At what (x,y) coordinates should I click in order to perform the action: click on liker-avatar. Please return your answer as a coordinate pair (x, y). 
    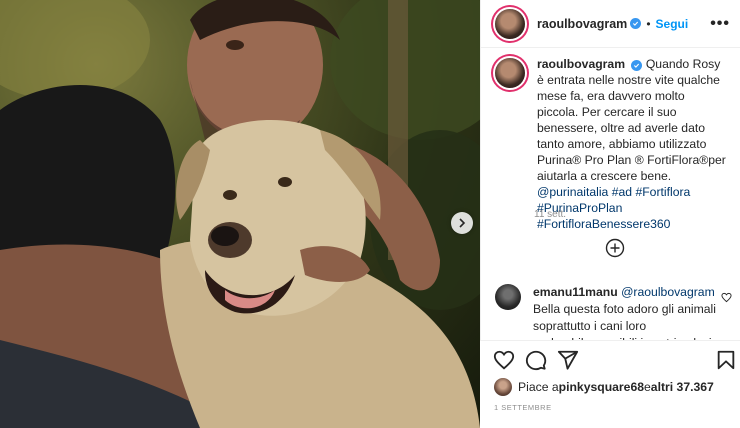
    Looking at the image, I should click on (503, 387).